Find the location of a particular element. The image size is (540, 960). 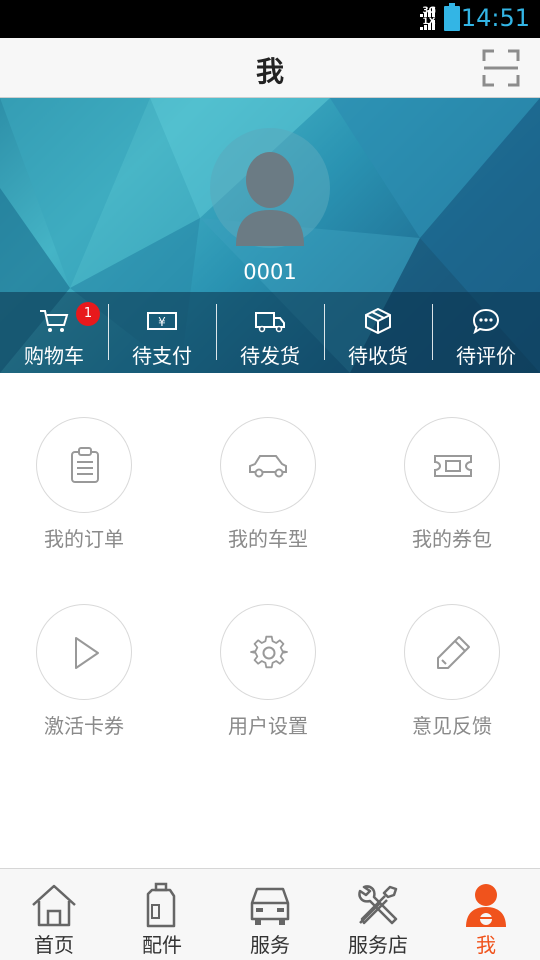

grid-item-label: 意见反馈 is located at coordinates (452, 726).